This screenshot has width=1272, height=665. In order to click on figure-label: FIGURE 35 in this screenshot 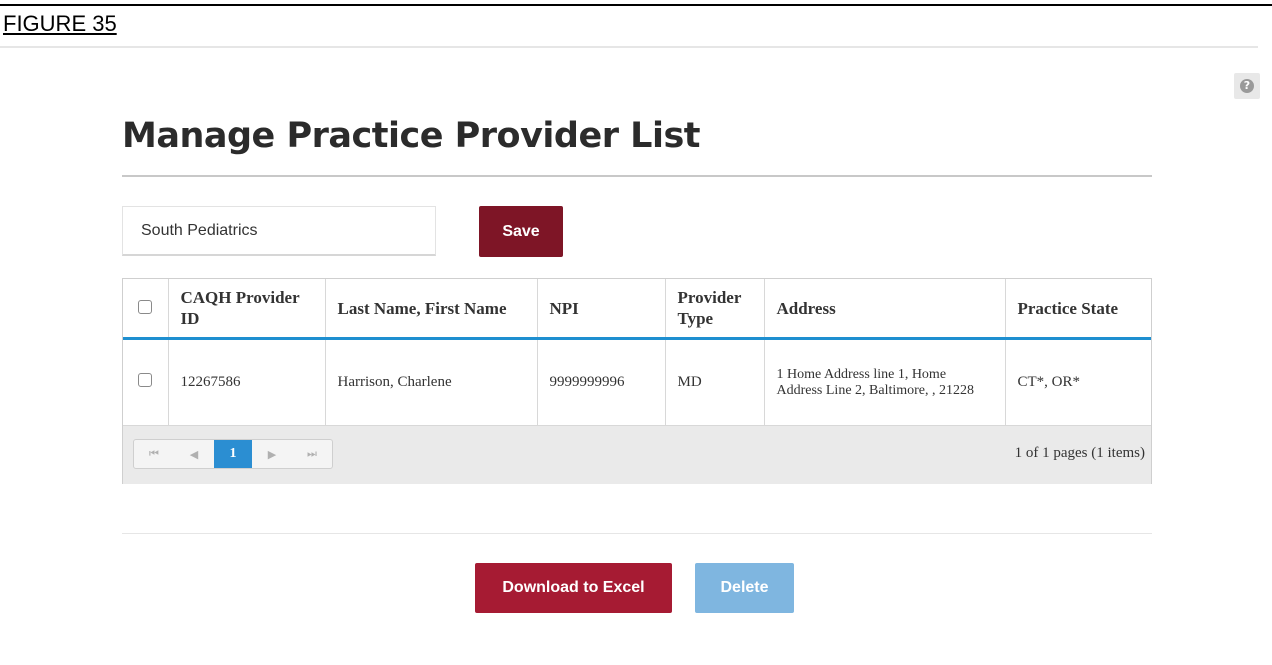, I will do `click(60, 23)`.